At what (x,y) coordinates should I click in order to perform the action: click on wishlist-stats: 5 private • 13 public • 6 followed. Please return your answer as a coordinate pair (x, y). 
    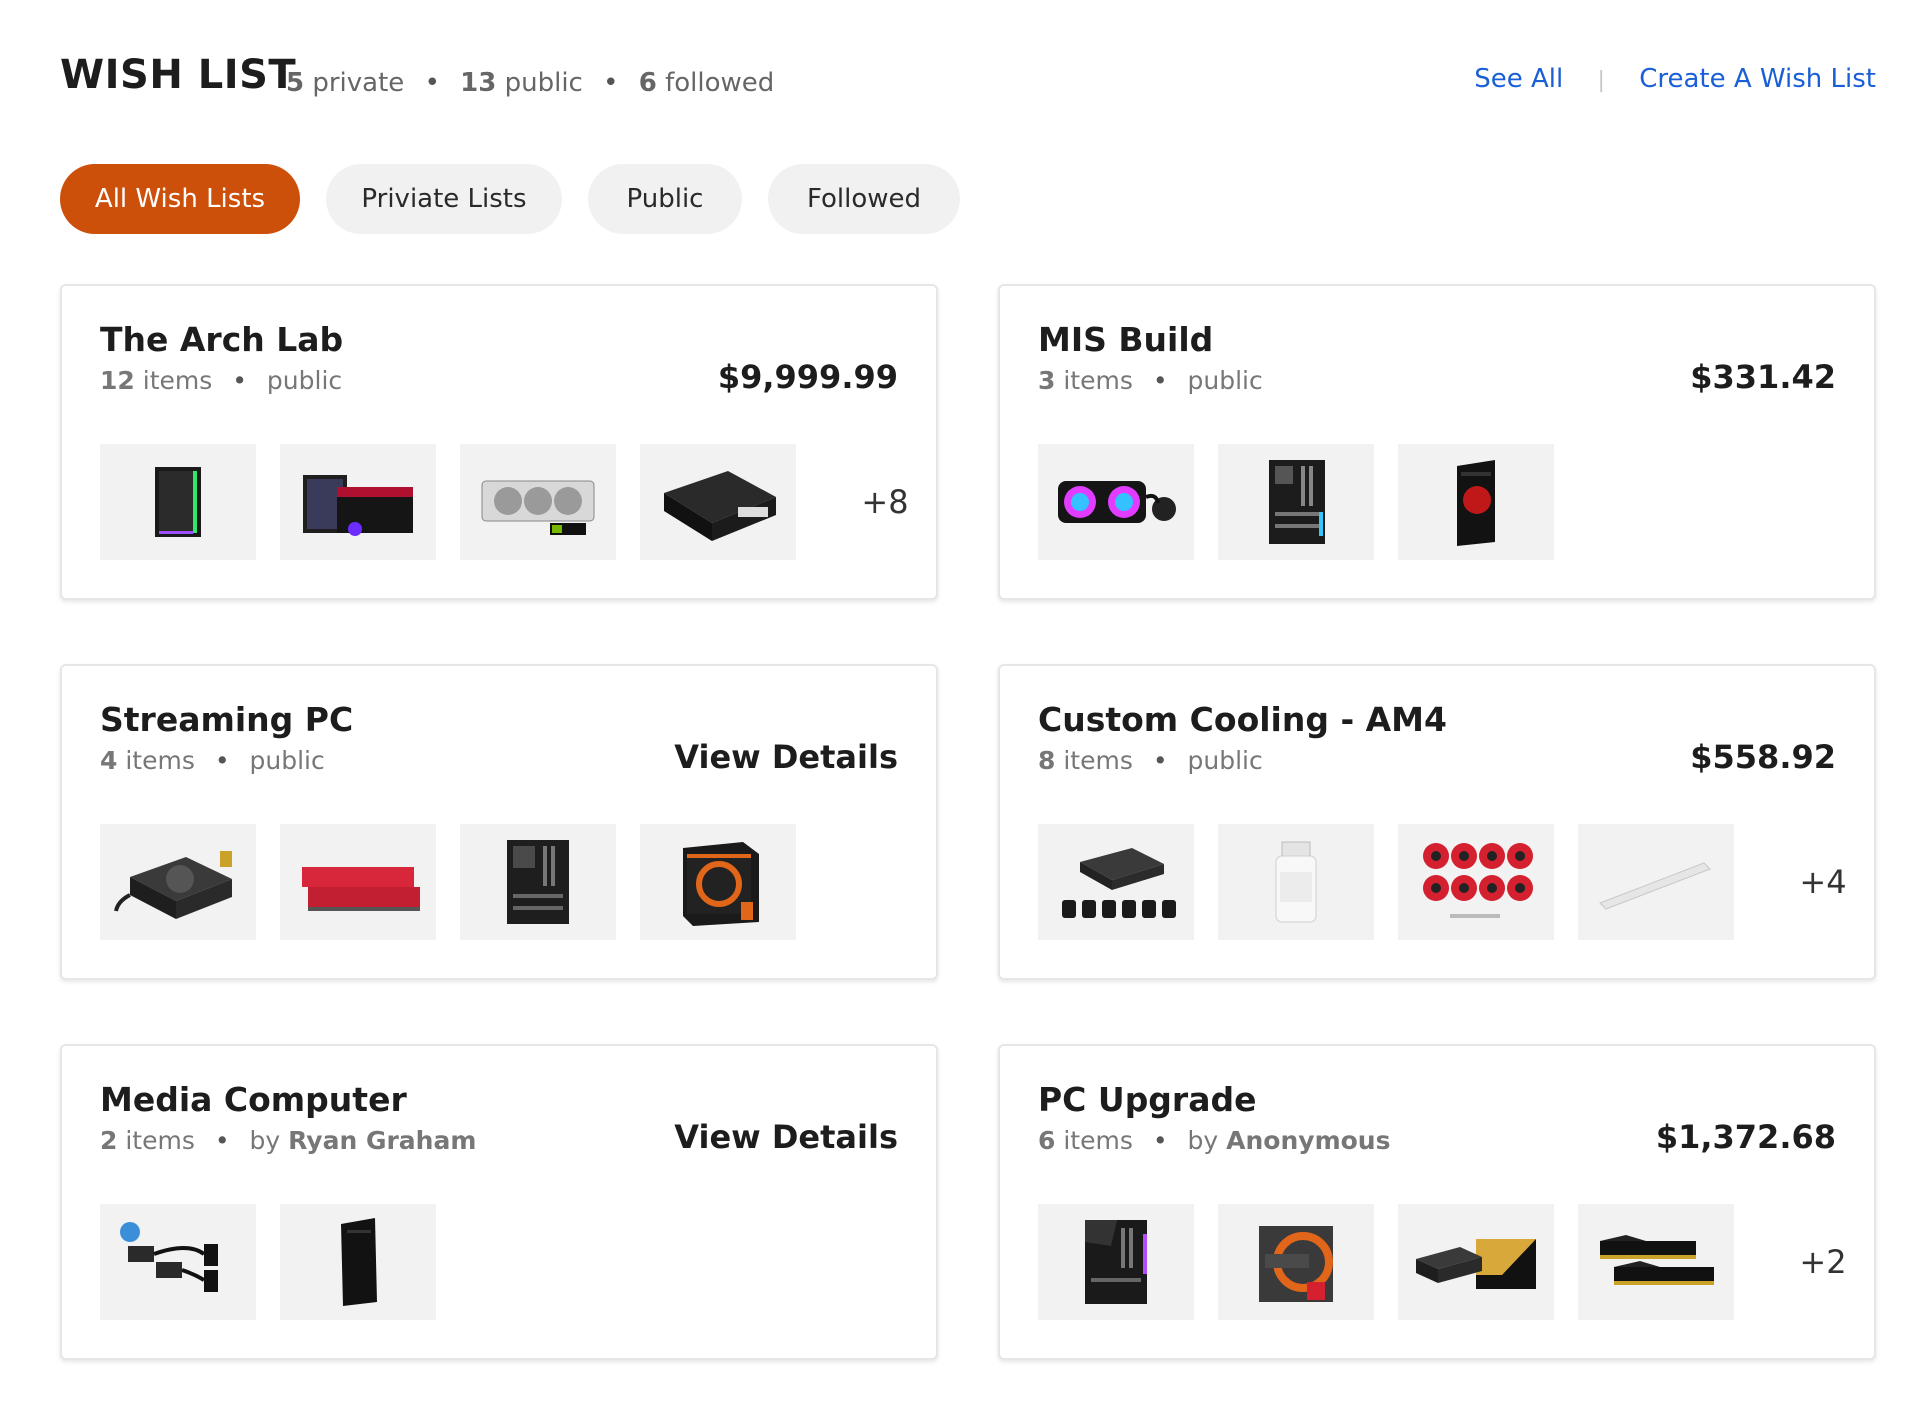
    Looking at the image, I should click on (530, 83).